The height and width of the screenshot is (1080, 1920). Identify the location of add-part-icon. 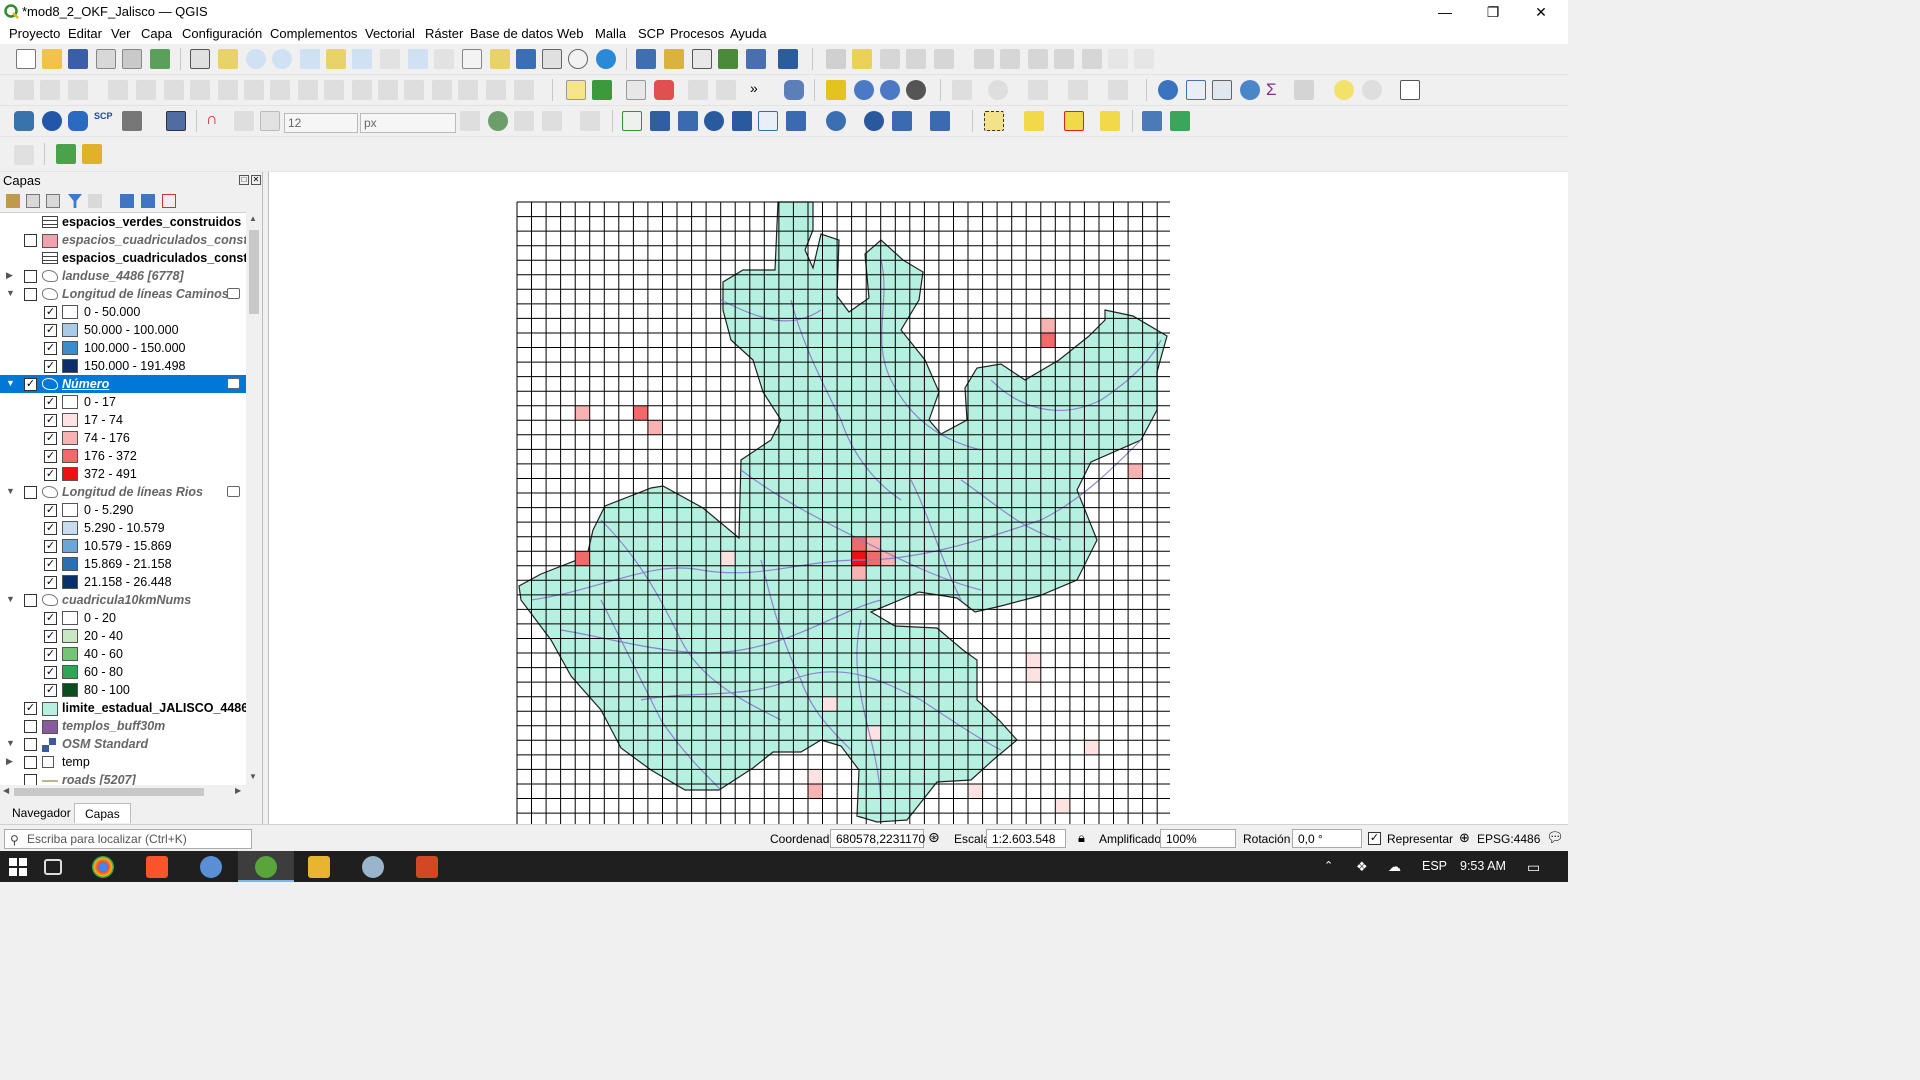
(200, 90).